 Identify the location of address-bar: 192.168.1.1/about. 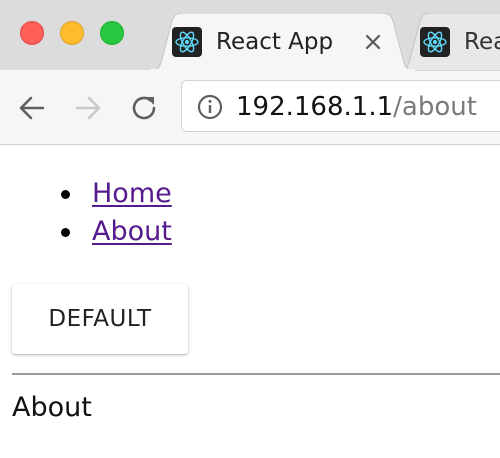
(340, 106).